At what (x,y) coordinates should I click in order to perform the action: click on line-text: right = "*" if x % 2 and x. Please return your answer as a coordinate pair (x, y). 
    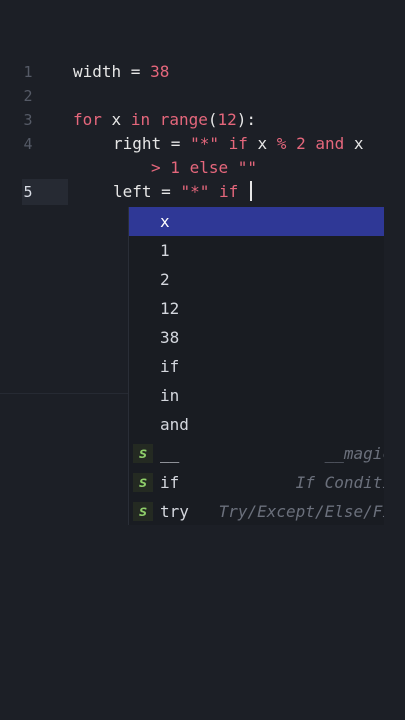
    Looking at the image, I should click on (238, 143).